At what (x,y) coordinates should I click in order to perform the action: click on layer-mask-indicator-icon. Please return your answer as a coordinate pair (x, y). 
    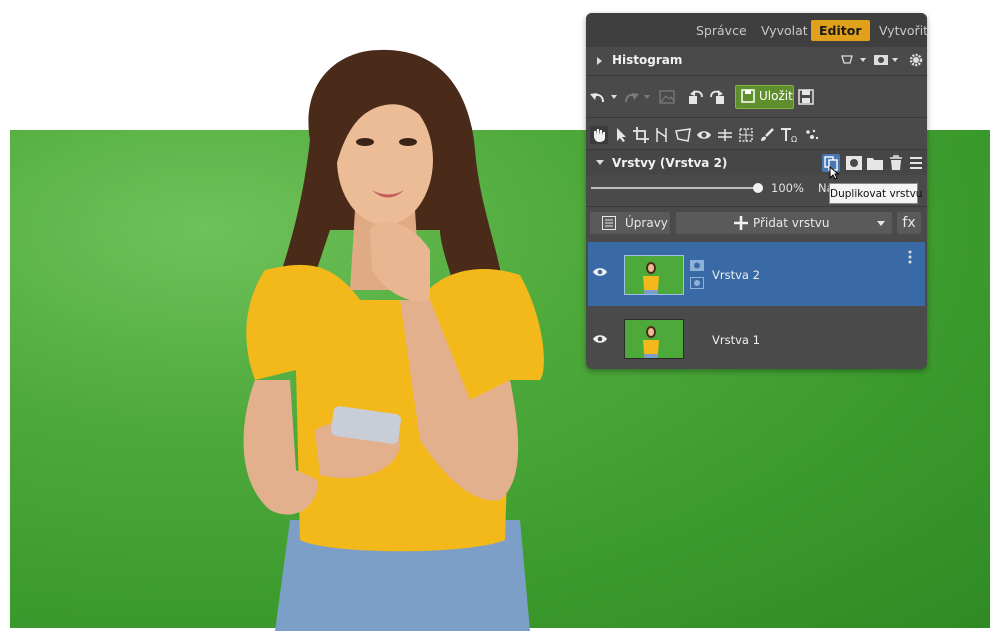
    Looking at the image, I should click on (697, 275).